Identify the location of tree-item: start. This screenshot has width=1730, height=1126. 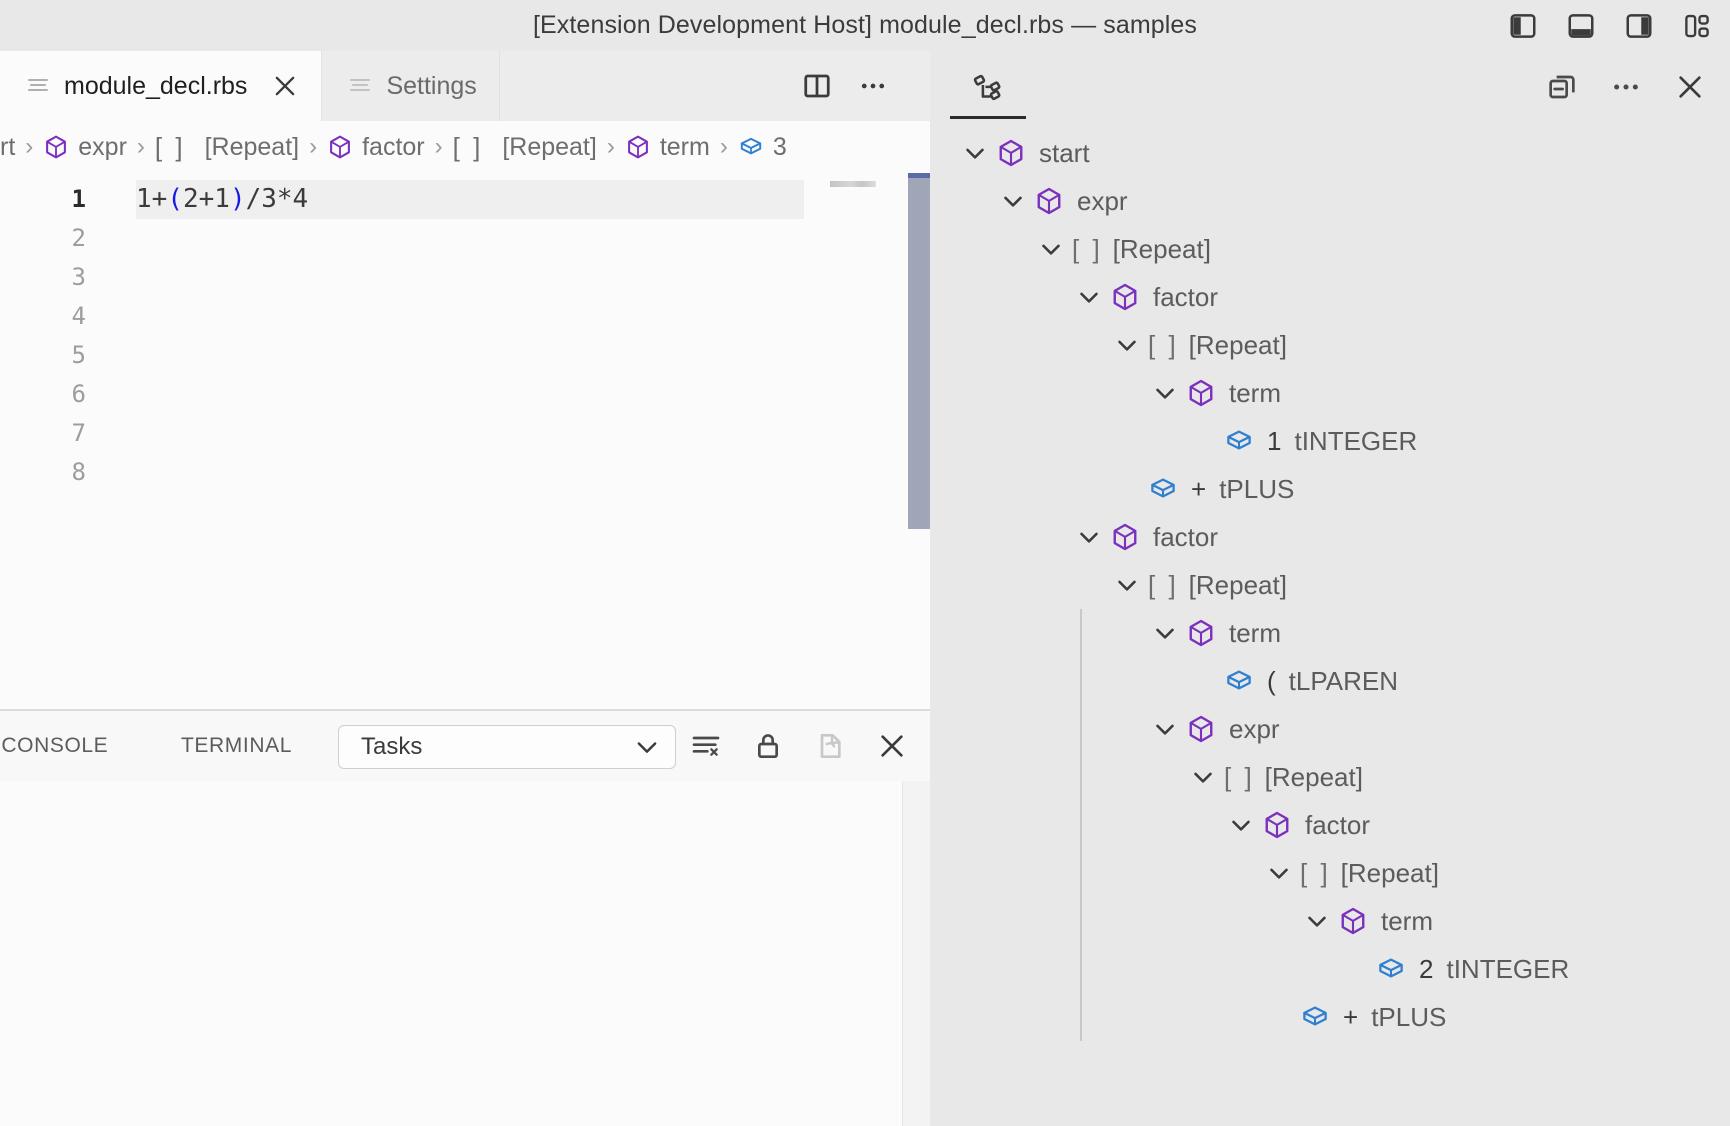
(1330, 153).